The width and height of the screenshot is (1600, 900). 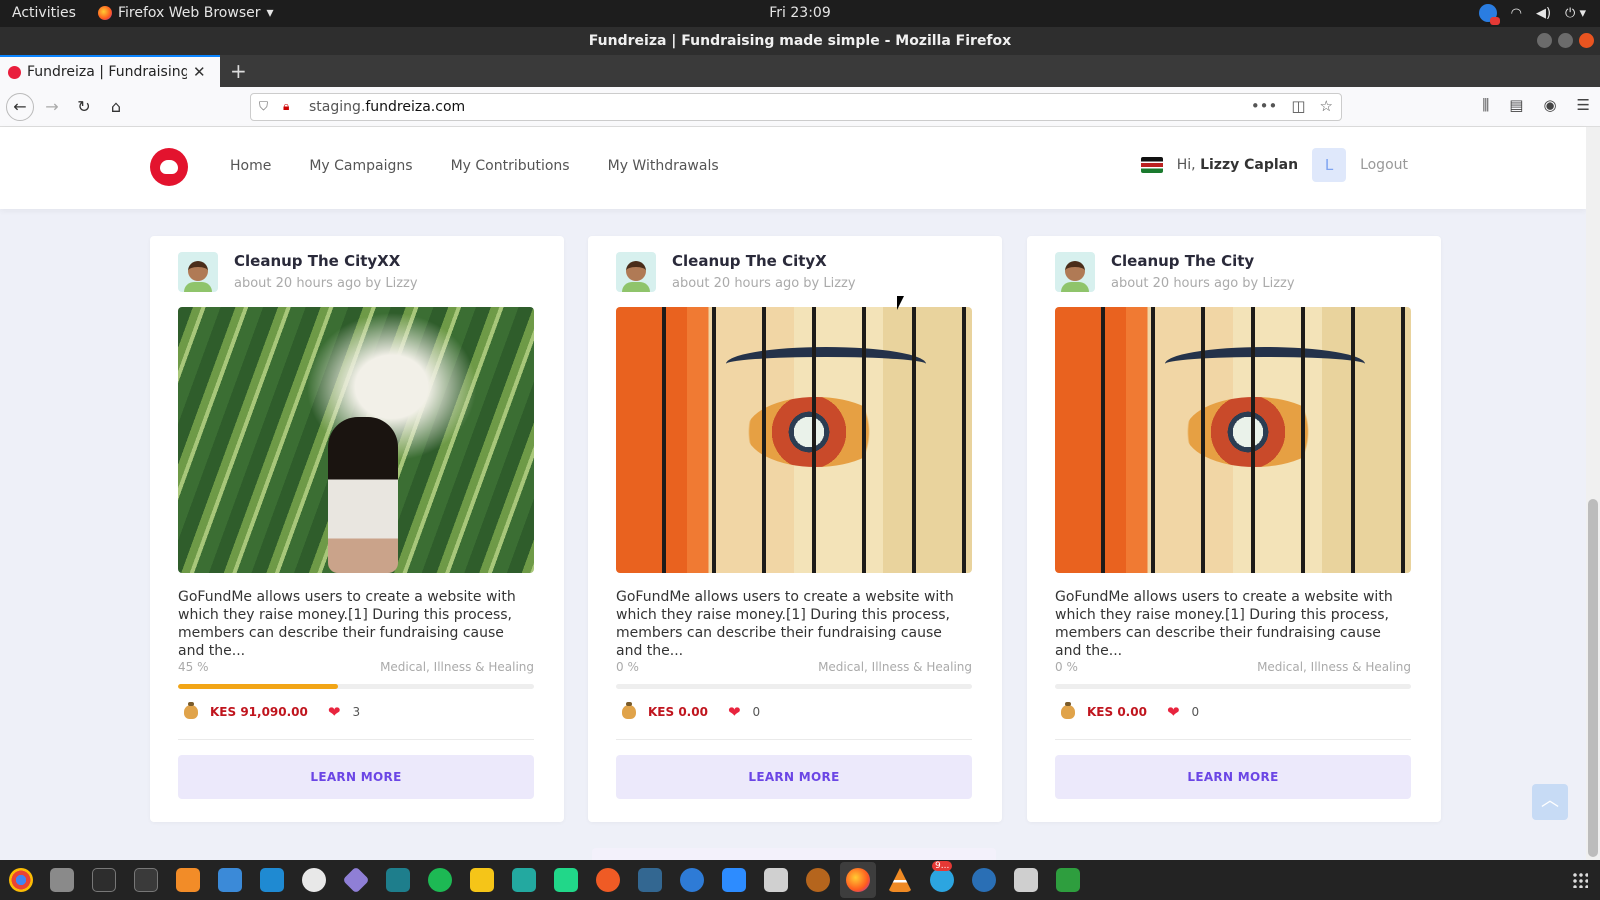 What do you see at coordinates (692, 880) in the screenshot?
I see `browser-icon` at bounding box center [692, 880].